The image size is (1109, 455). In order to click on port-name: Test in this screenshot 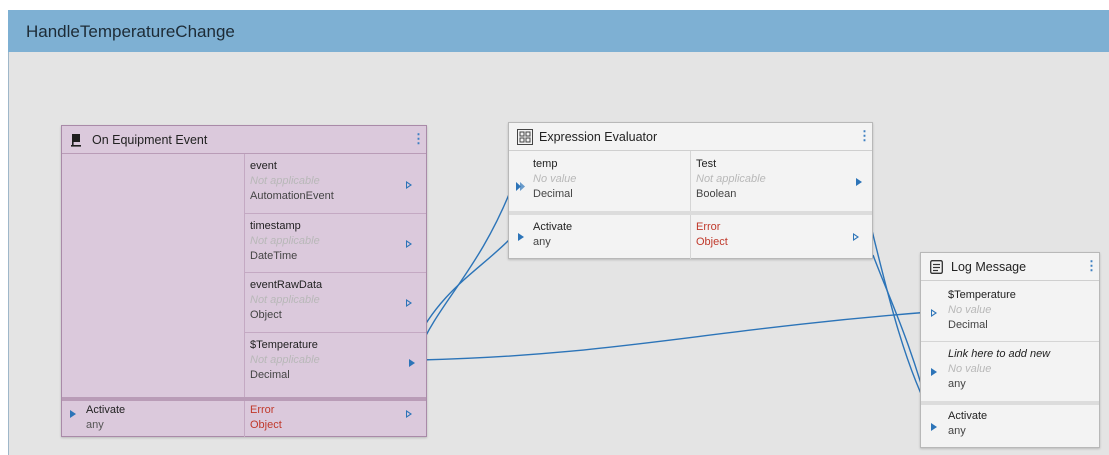, I will do `click(706, 164)`.